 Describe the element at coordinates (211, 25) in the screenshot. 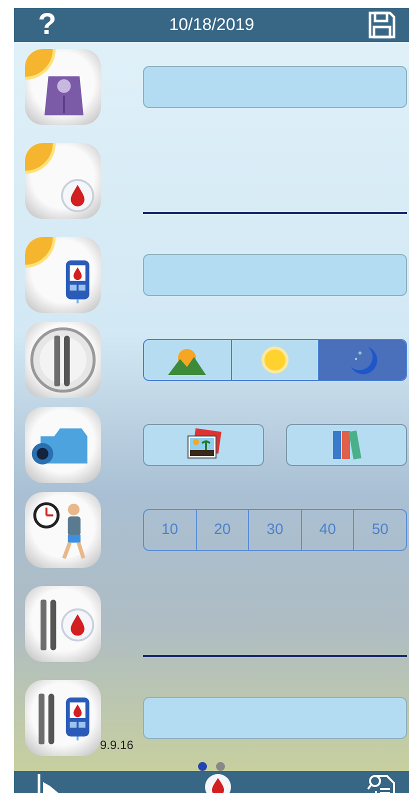

I see `date-title: 10/18/2019` at that location.